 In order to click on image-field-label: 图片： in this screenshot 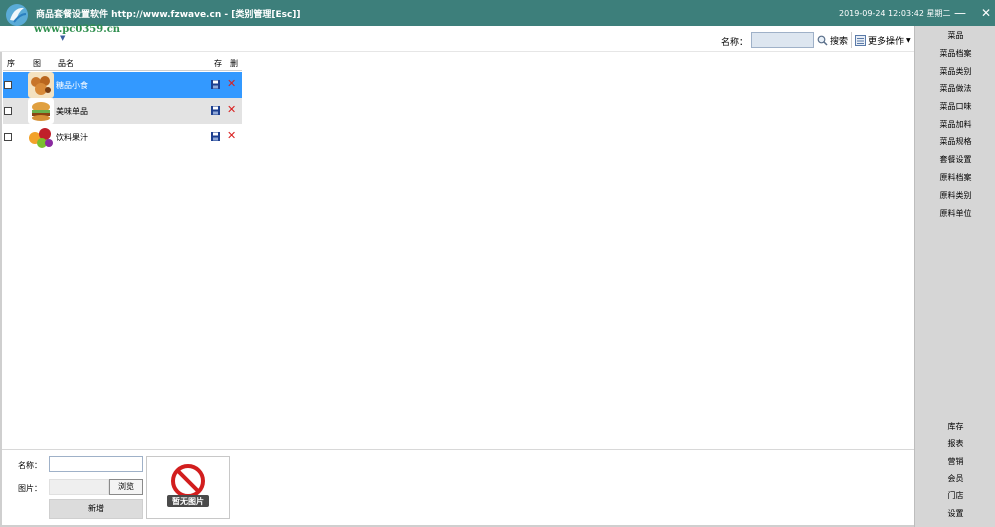, I will do `click(30, 488)`.